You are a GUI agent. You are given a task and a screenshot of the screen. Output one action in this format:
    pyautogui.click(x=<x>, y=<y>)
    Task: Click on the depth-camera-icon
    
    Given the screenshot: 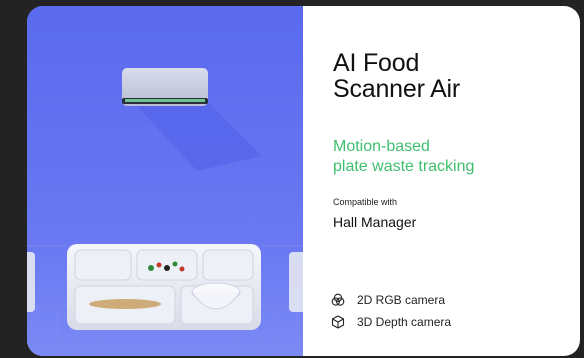 What is the action you would take?
    pyautogui.click(x=338, y=322)
    